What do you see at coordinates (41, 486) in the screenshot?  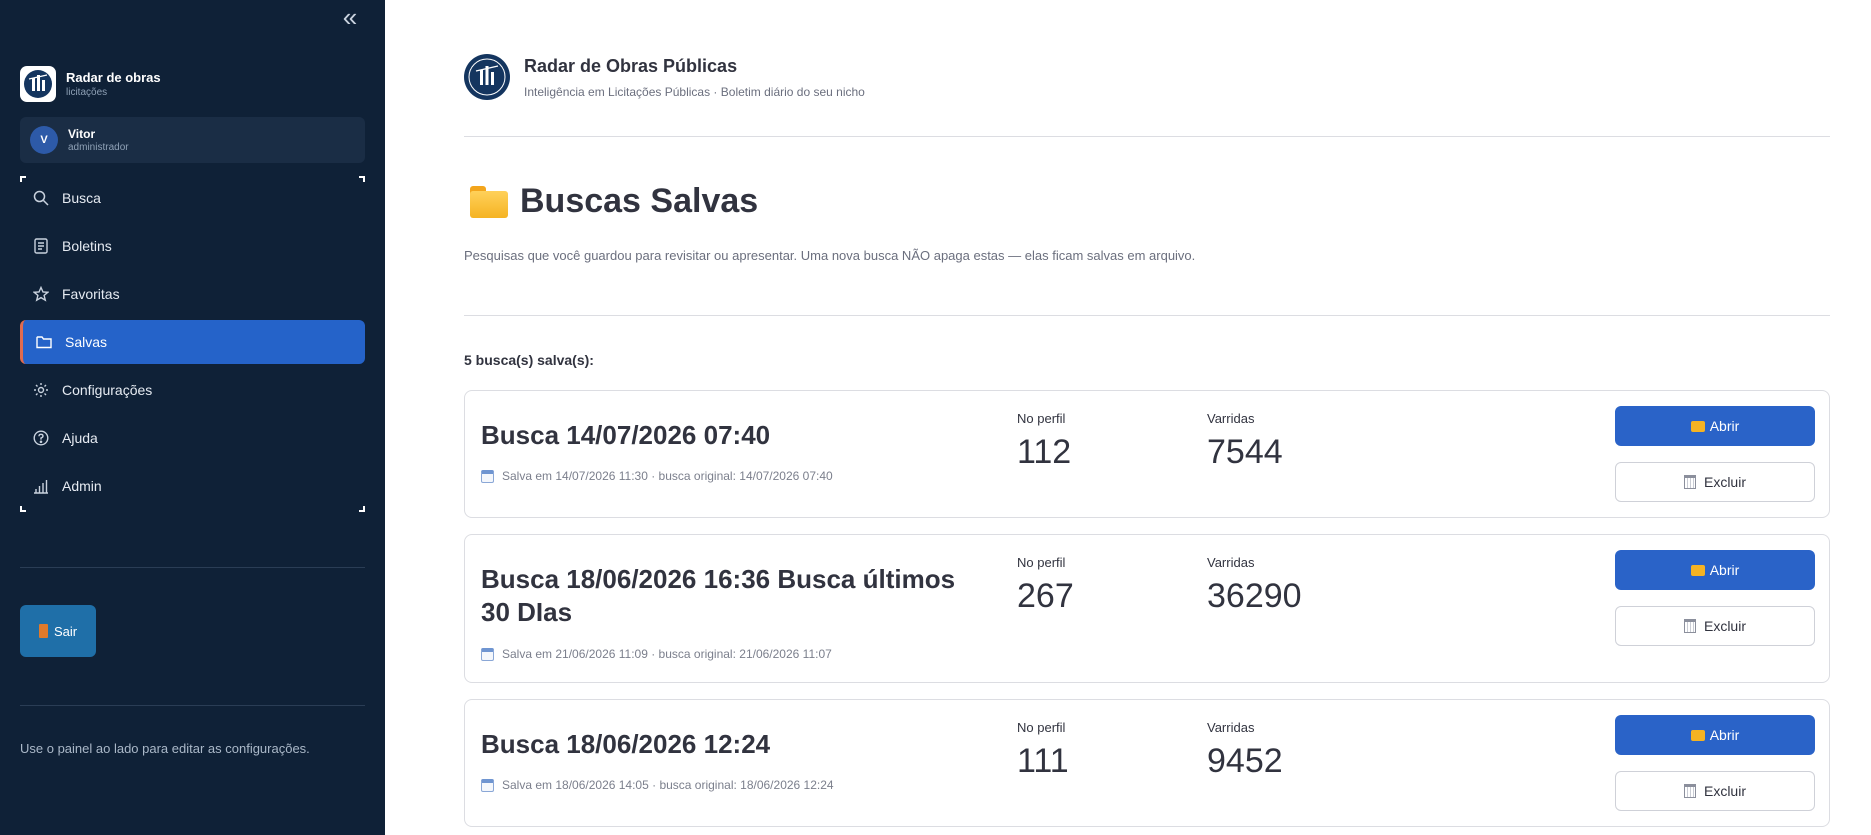 I see `chart-bars-icon` at bounding box center [41, 486].